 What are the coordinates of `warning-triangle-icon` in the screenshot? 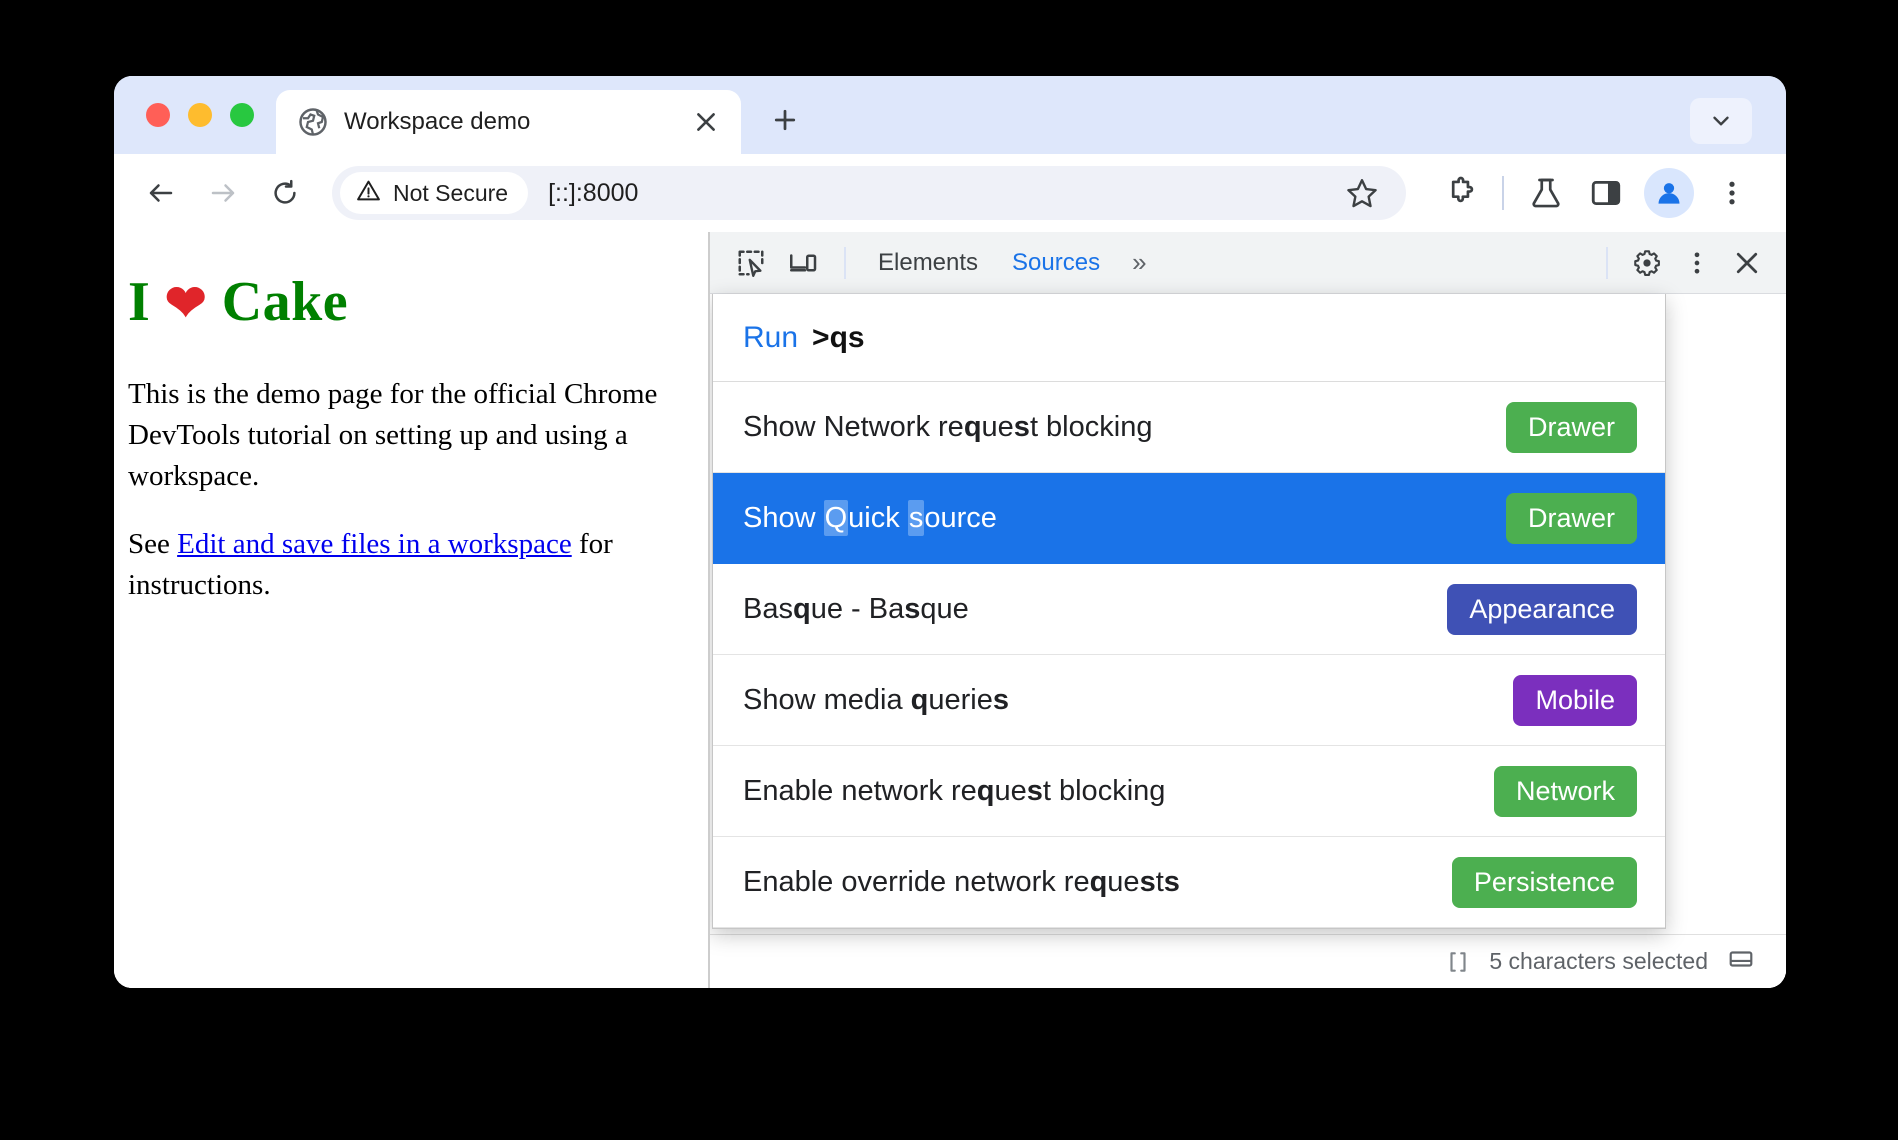 It's located at (368, 193).